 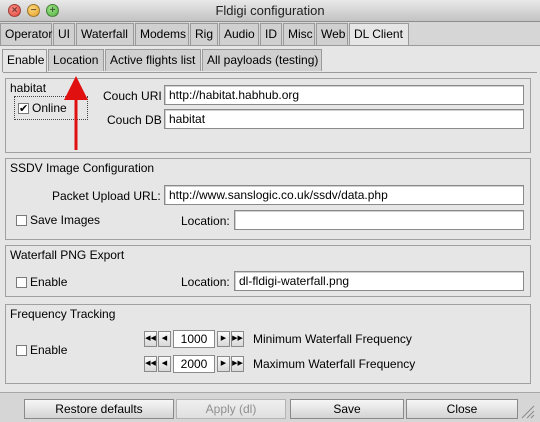 What do you see at coordinates (379, 220) in the screenshot?
I see `ssdv-location-input` at bounding box center [379, 220].